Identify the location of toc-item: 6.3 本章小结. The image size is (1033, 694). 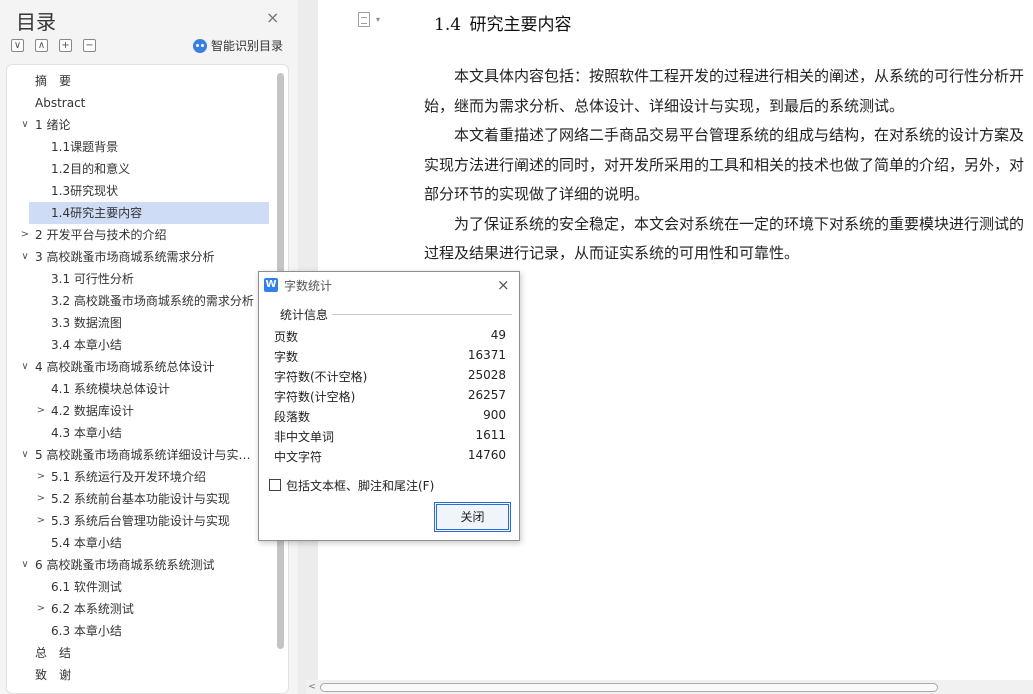
(142, 631).